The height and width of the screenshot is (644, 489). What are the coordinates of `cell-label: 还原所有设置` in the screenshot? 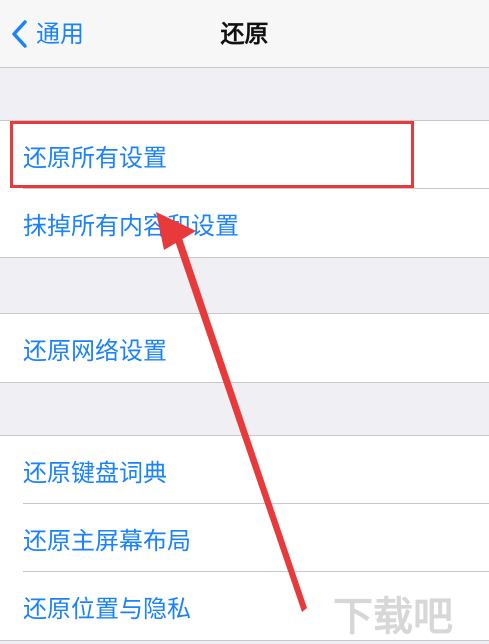 It's located at (95, 157).